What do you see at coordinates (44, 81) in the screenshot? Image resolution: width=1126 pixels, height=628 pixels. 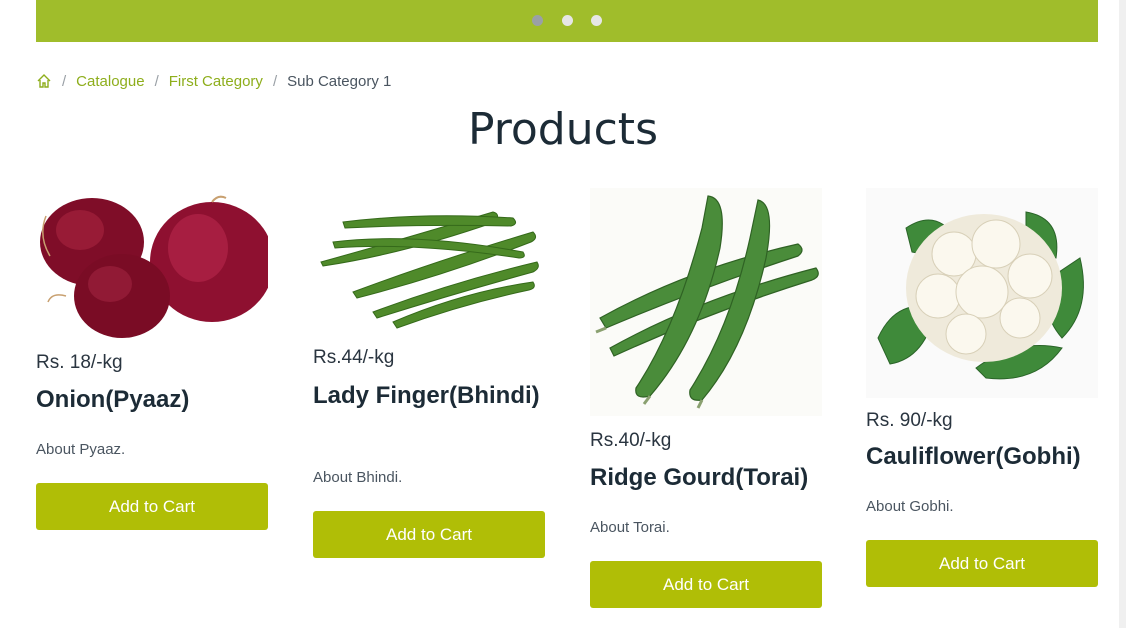 I see `home-icon` at bounding box center [44, 81].